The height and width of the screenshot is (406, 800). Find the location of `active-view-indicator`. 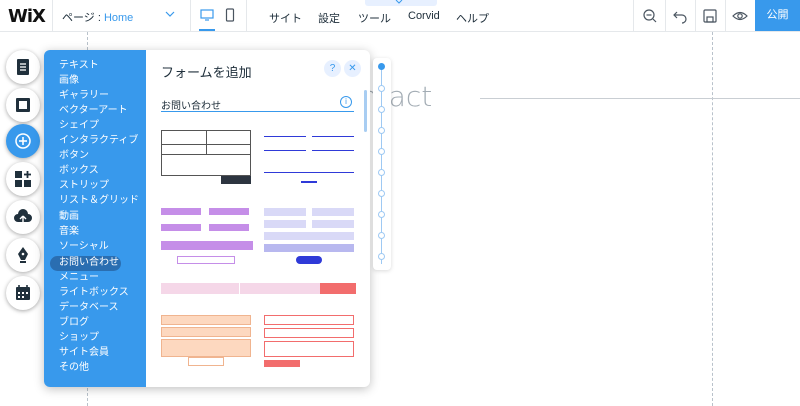

active-view-indicator is located at coordinates (207, 30).